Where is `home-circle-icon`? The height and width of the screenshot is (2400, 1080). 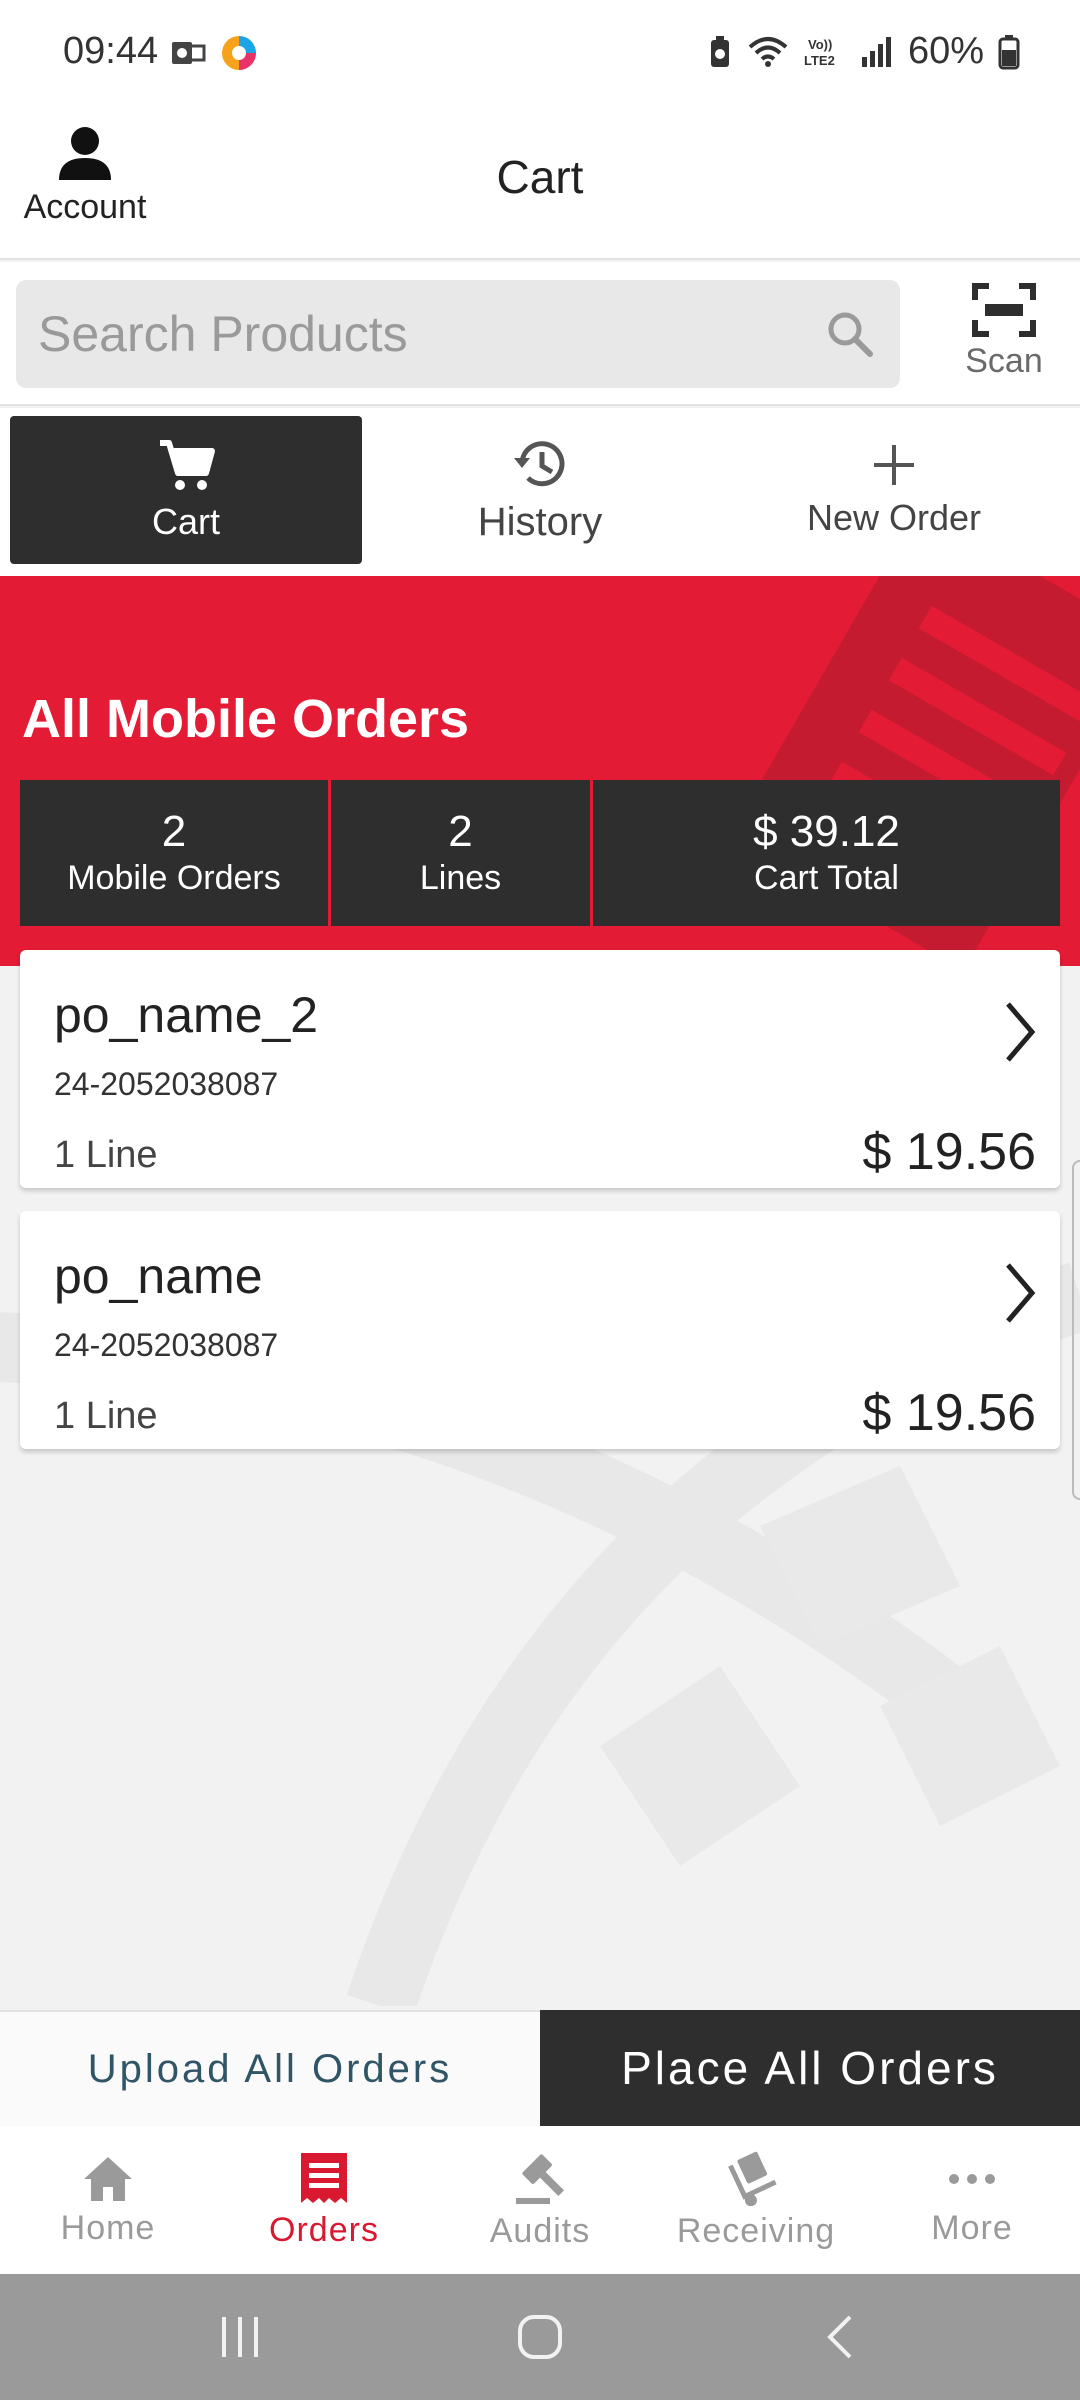 home-circle-icon is located at coordinates (540, 2337).